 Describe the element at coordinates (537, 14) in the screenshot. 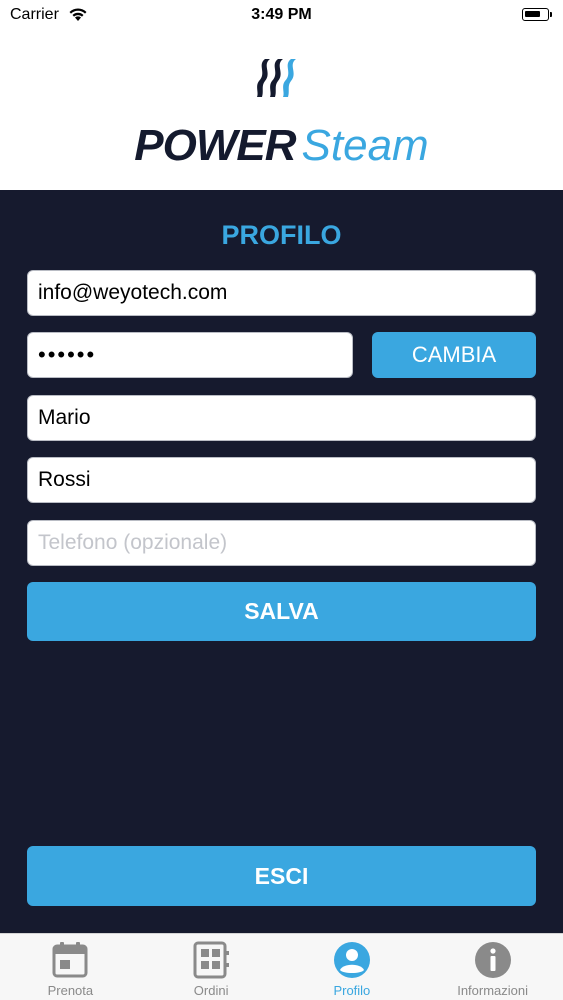

I see `battery-icon` at that location.